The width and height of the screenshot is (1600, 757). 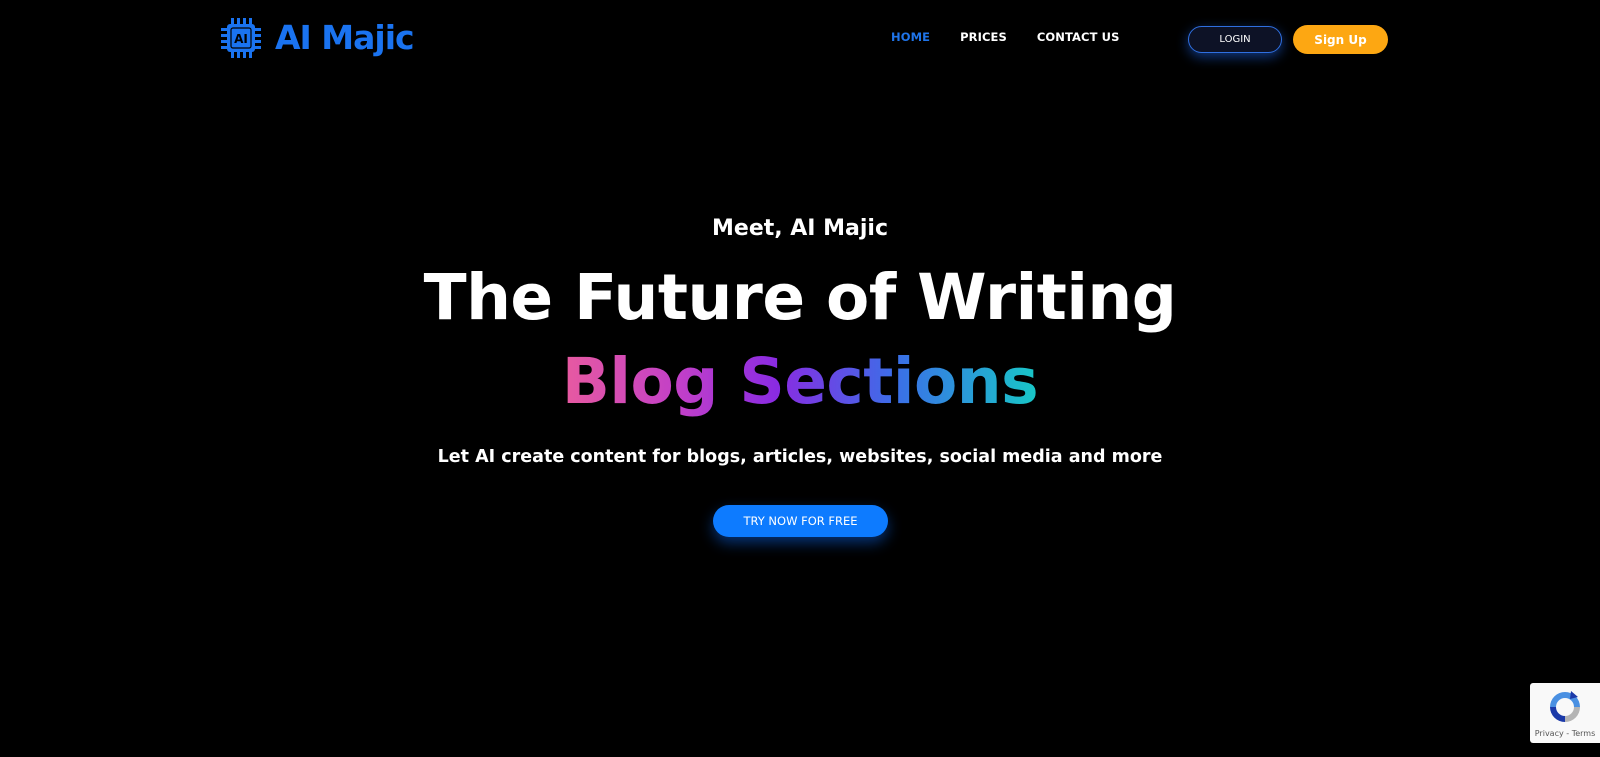 I want to click on hero-rotating-text: Blog Sections, so click(x=800, y=382).